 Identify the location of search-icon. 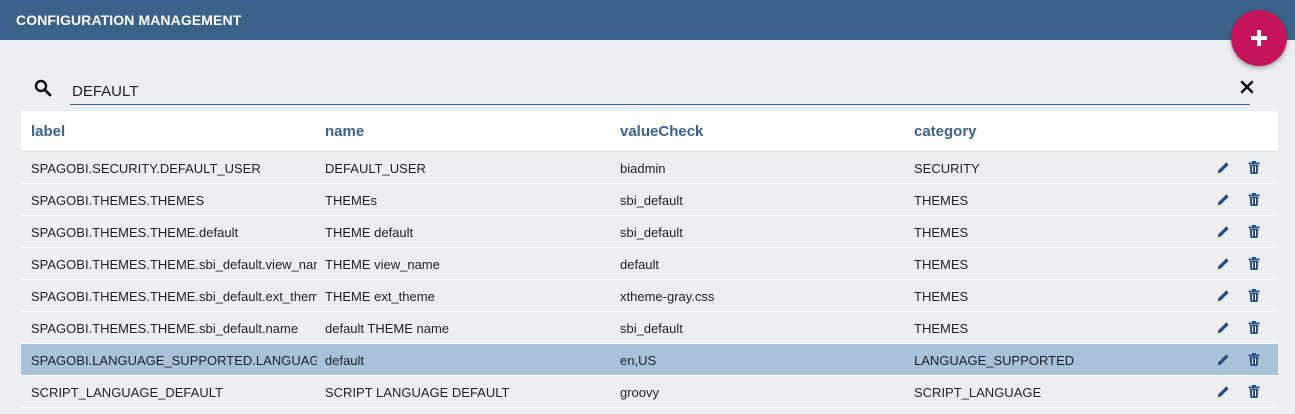
(43, 88).